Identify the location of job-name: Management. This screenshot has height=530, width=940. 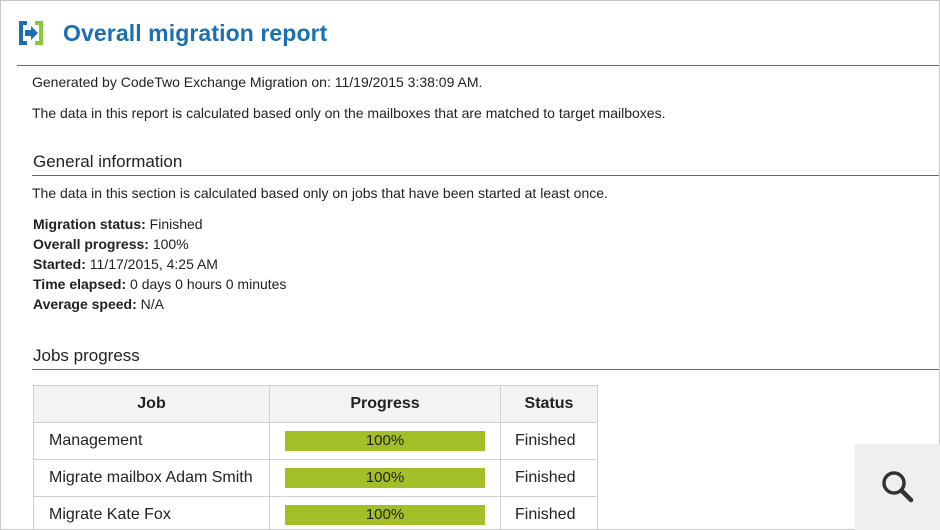
(151, 441).